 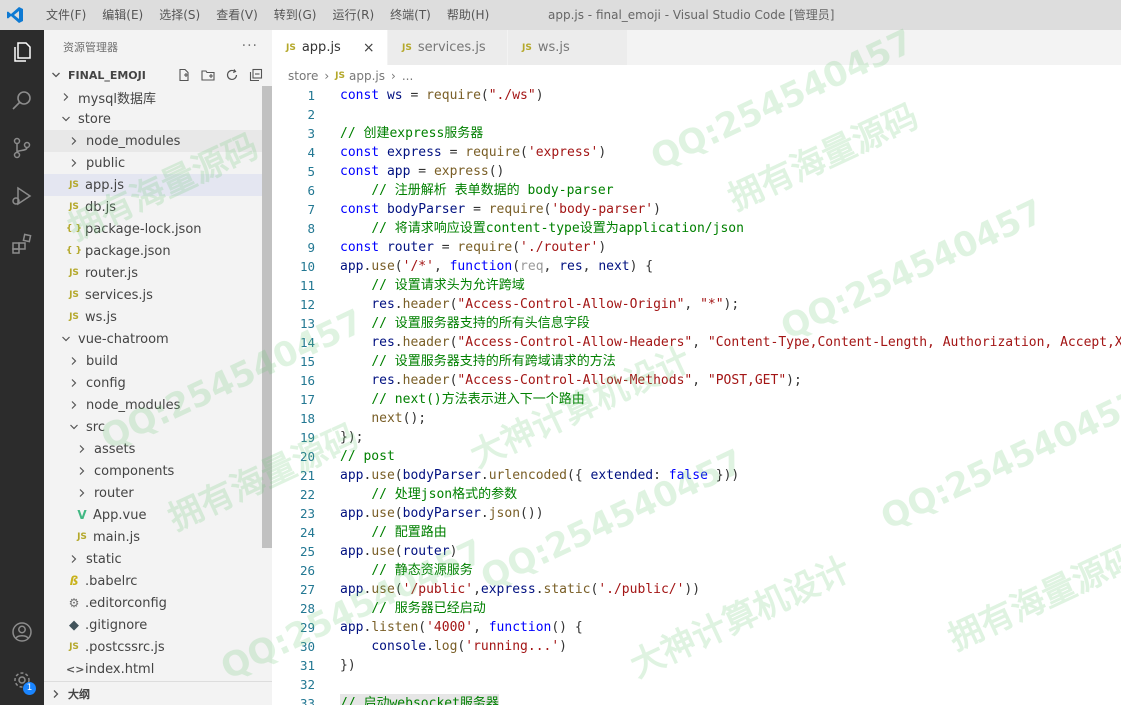 I want to click on tree-folder: config, so click(x=158, y=383).